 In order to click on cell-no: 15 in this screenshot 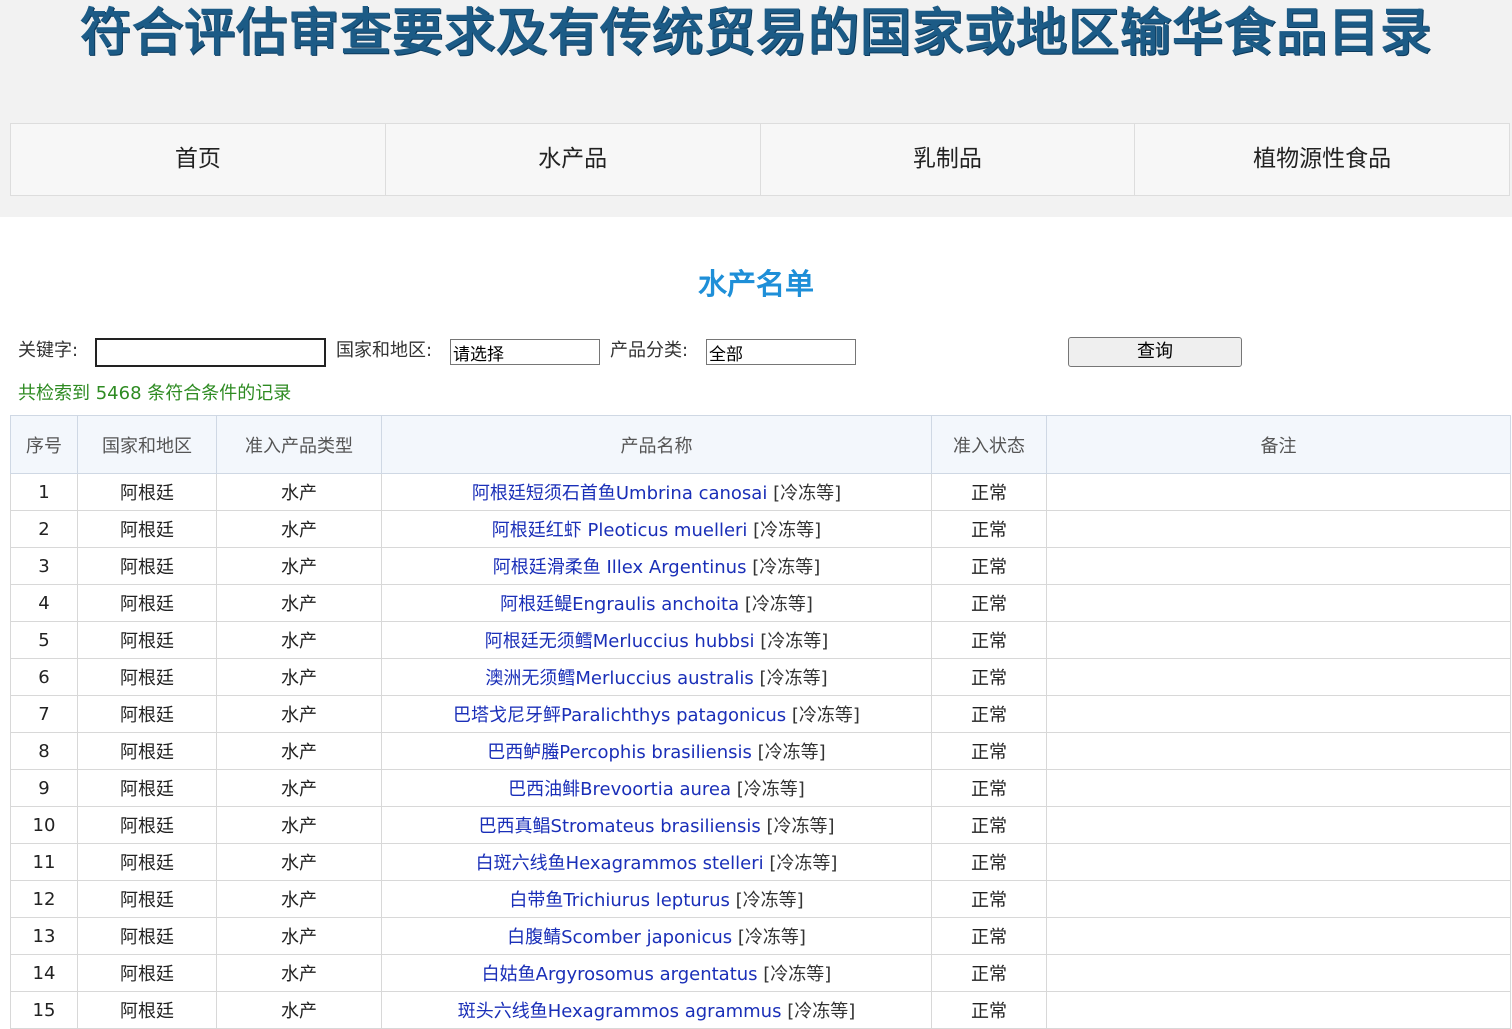, I will do `click(44, 1010)`.